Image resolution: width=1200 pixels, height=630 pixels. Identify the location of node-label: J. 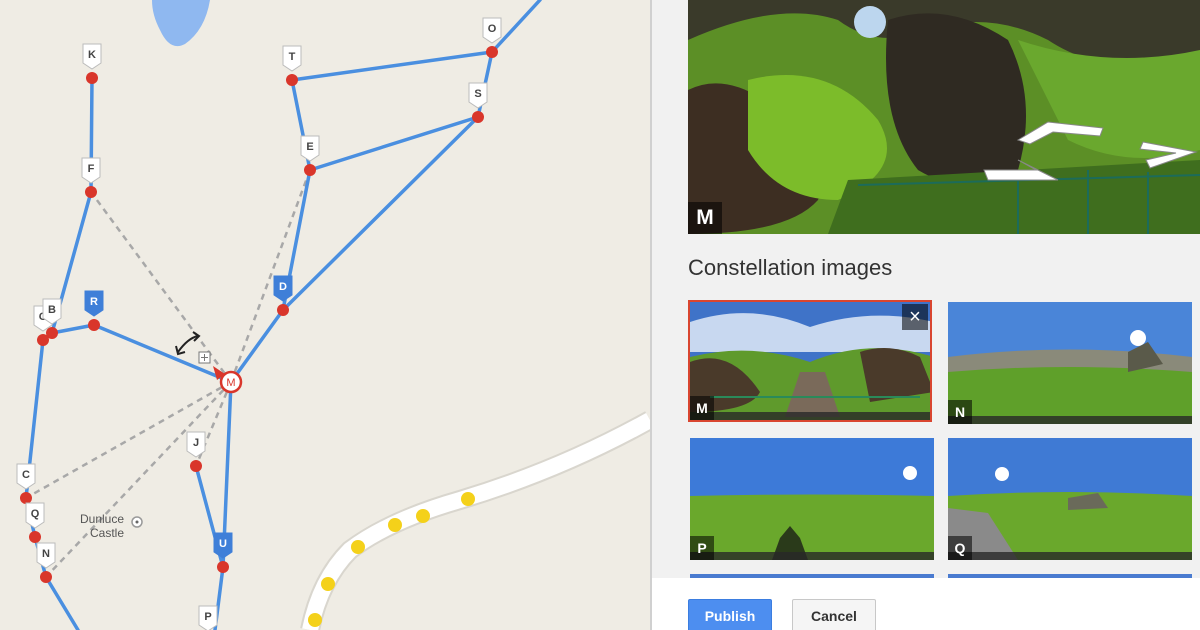
(196, 443).